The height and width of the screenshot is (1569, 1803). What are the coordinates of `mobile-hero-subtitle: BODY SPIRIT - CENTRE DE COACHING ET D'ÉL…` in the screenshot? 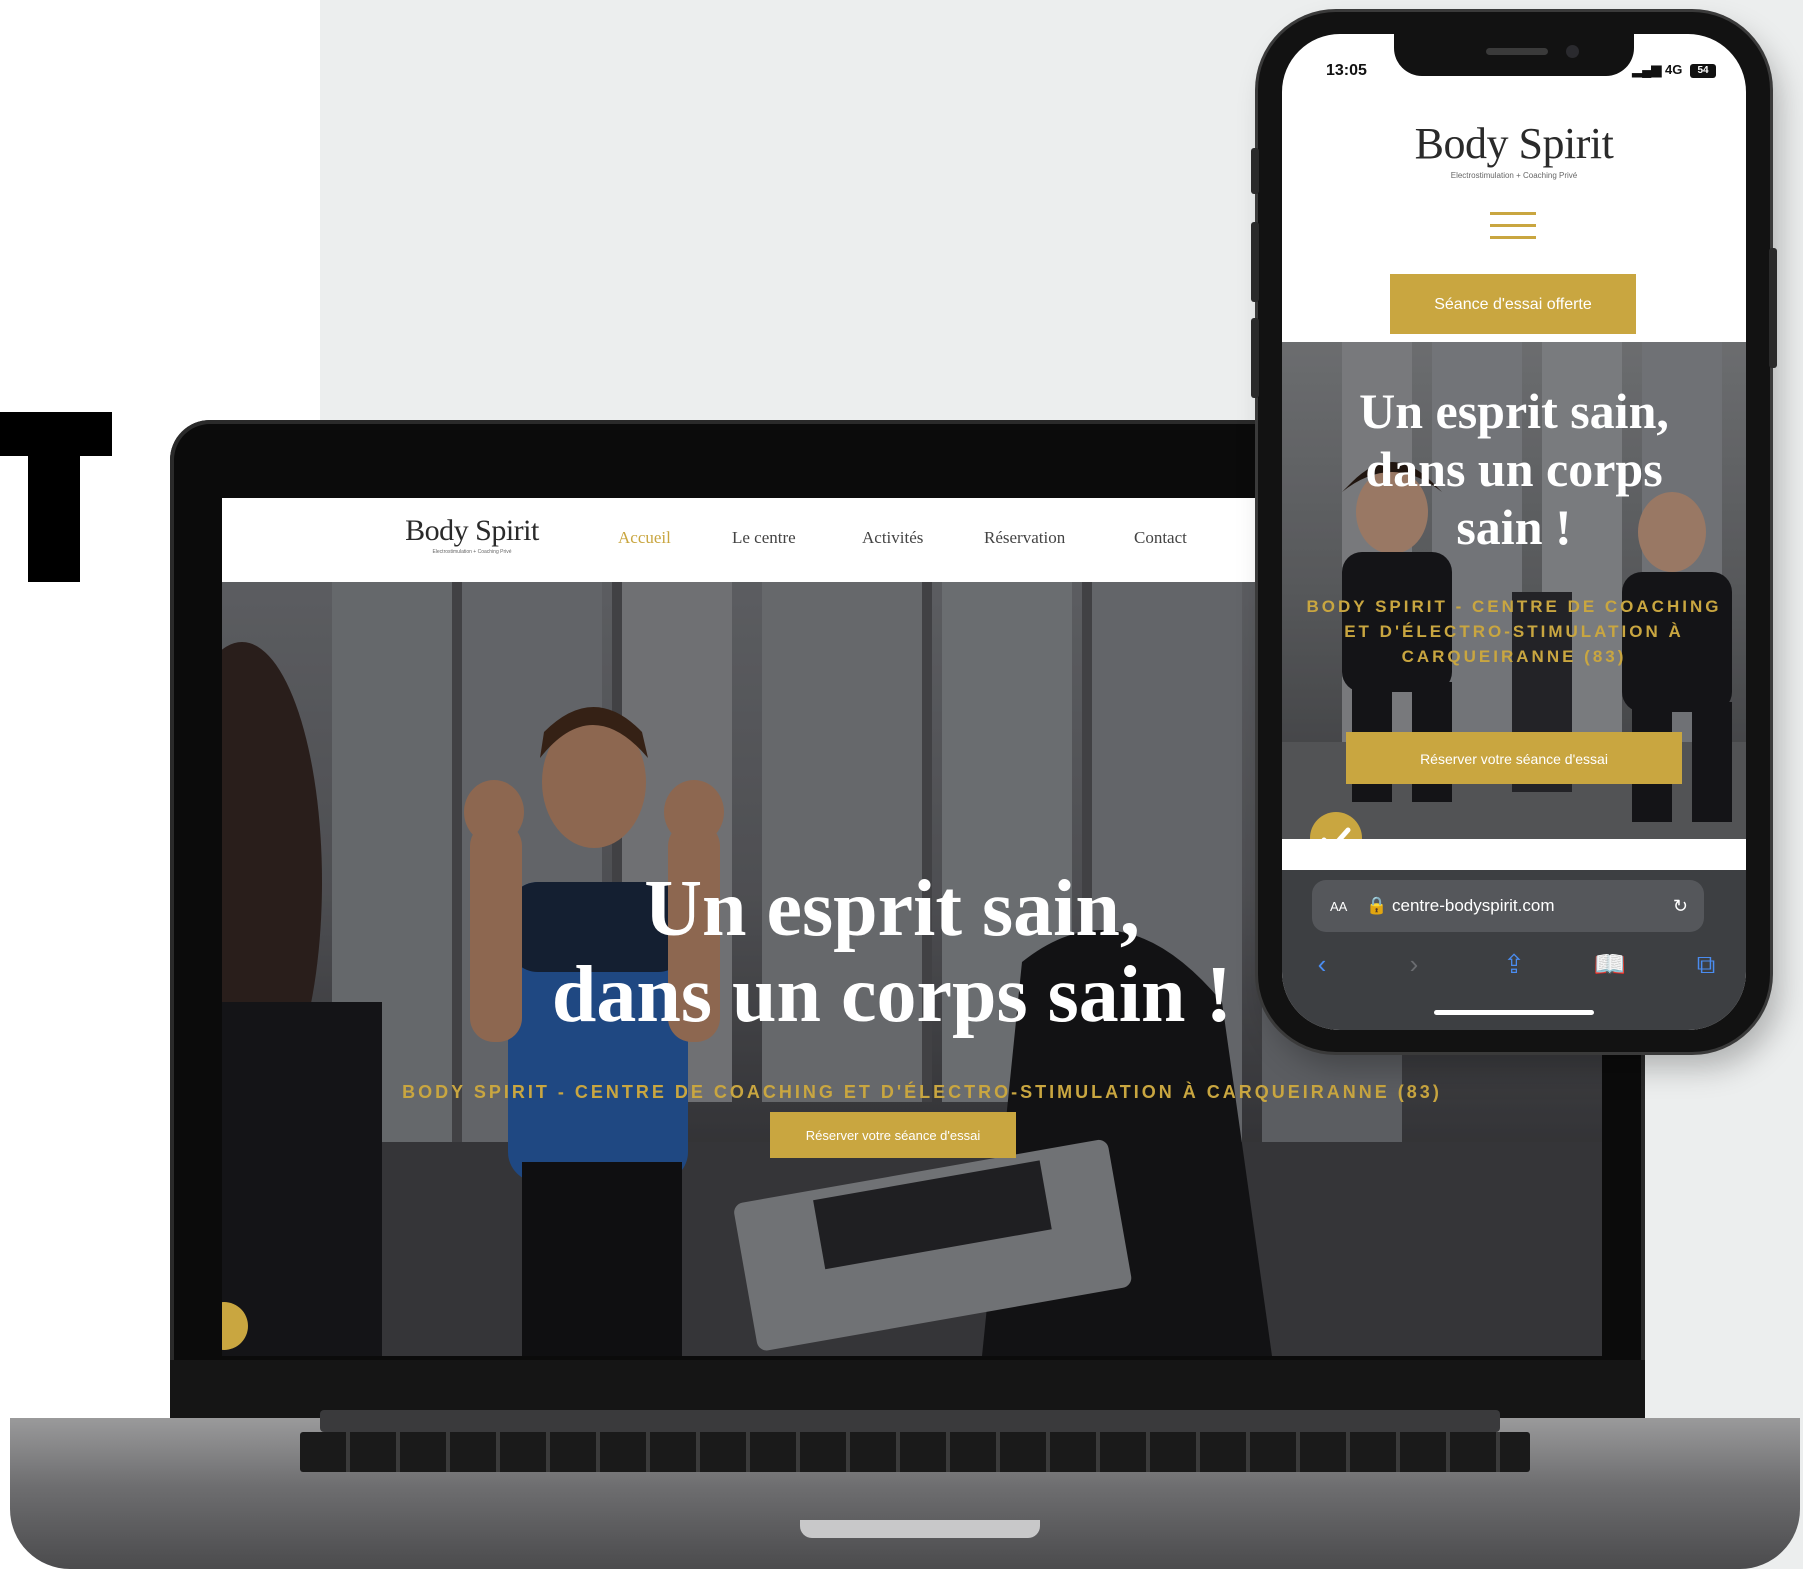 It's located at (1514, 631).